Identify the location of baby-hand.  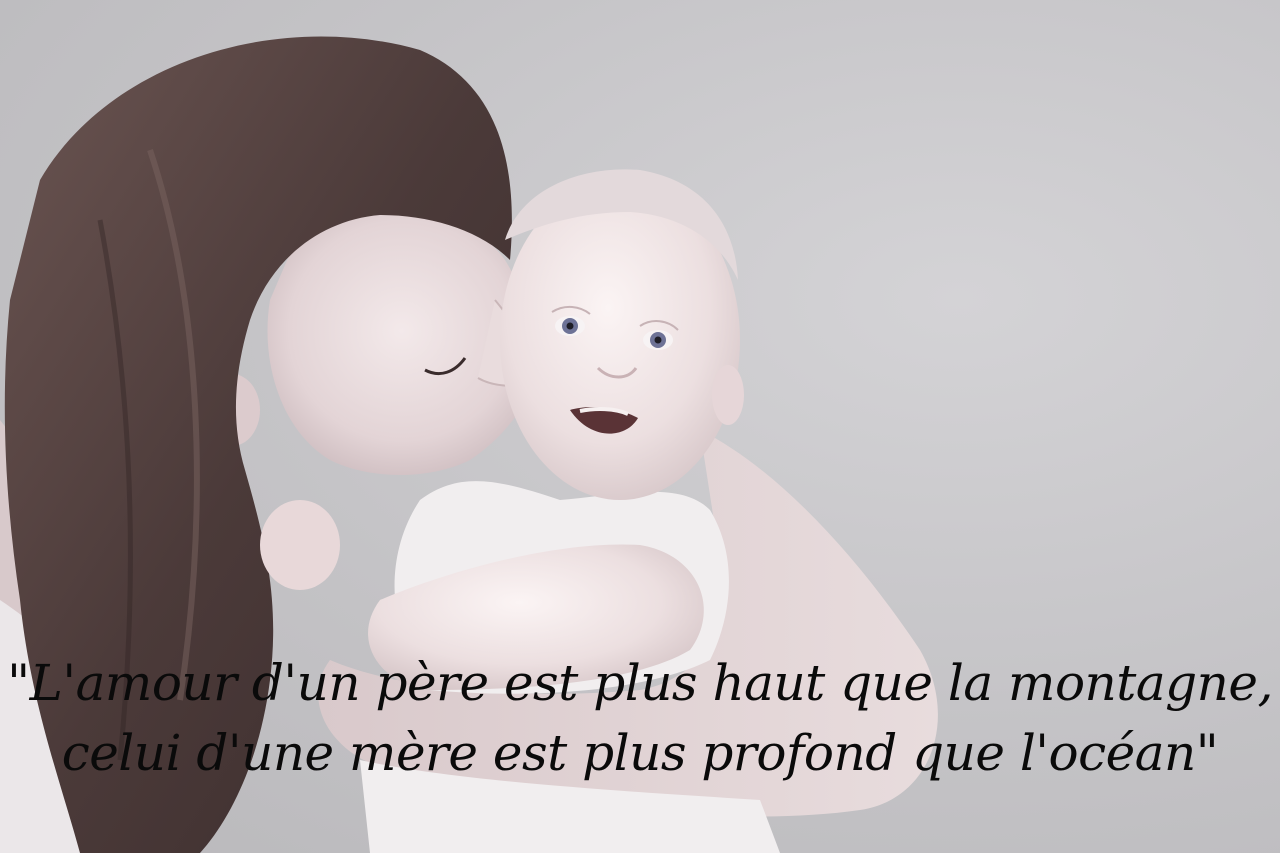
(300, 545).